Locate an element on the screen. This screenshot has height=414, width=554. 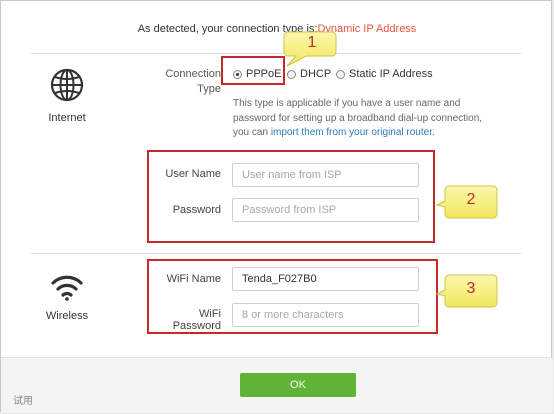
middle-divider is located at coordinates (276, 253).